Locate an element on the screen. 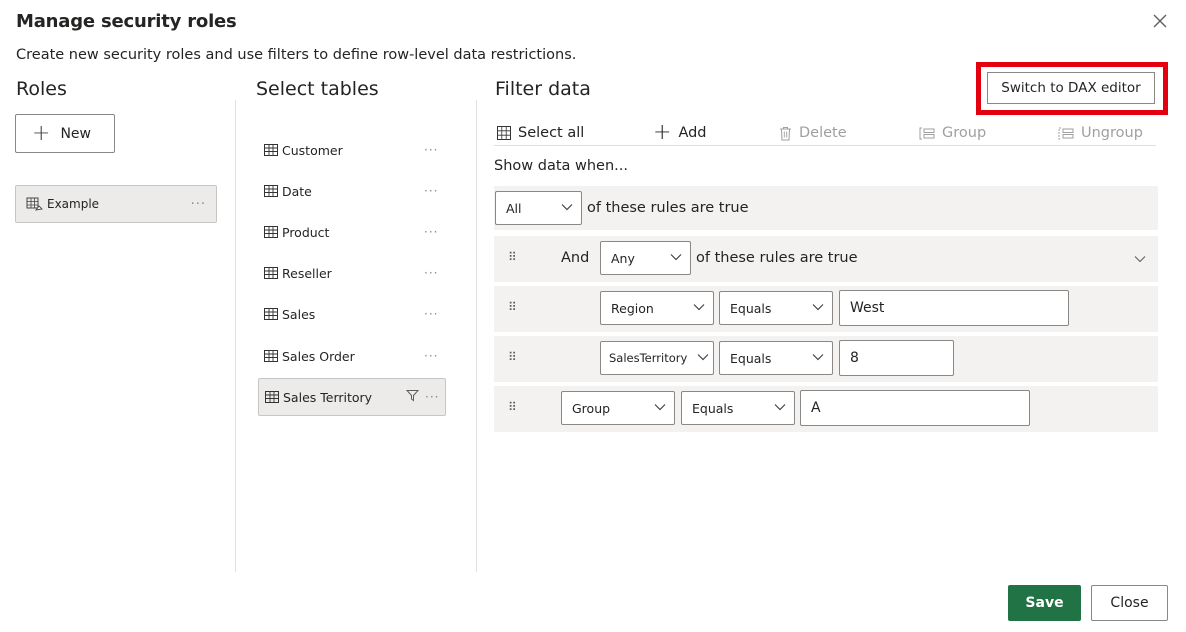  table-item-label: Sales Territory is located at coordinates (328, 397).